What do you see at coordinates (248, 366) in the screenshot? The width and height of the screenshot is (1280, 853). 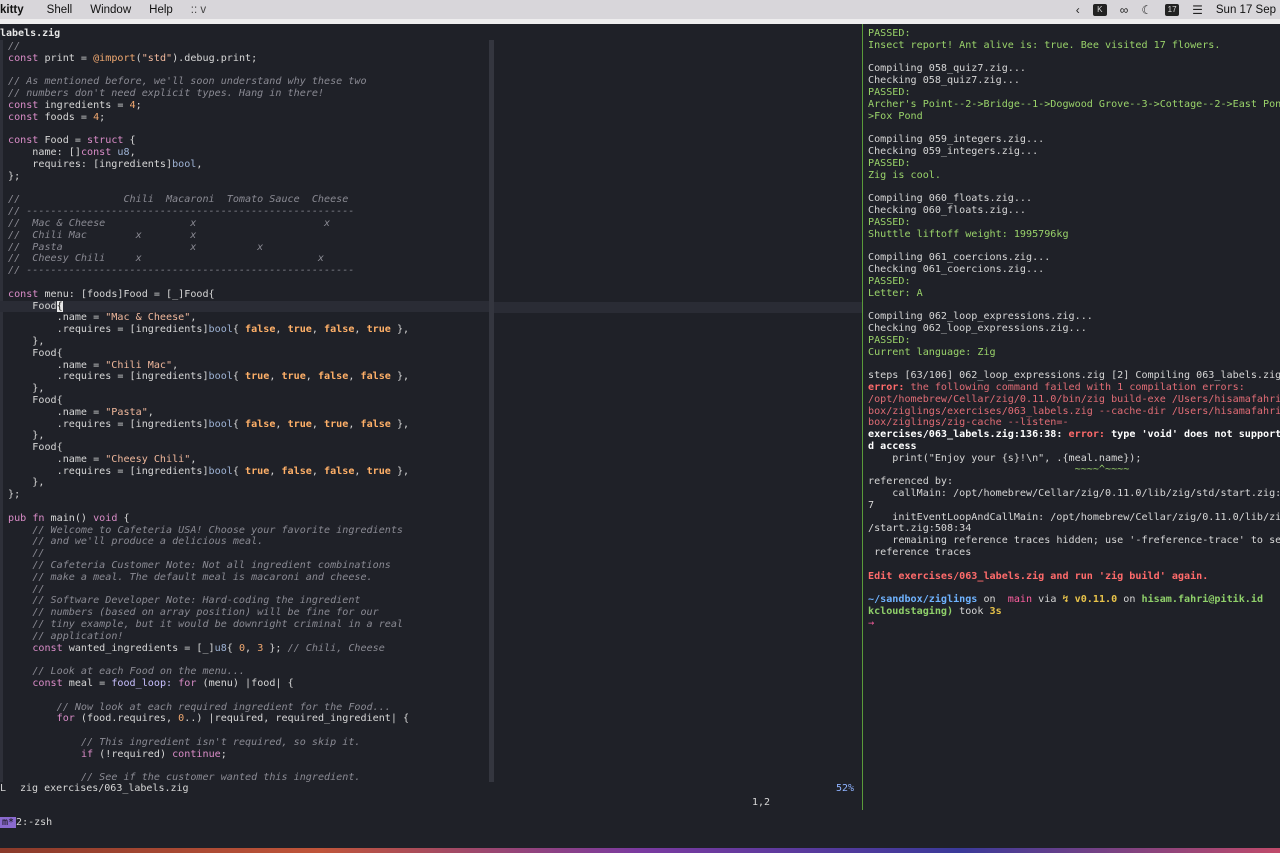 I see `code-line: .name = "Chili Mac",` at bounding box center [248, 366].